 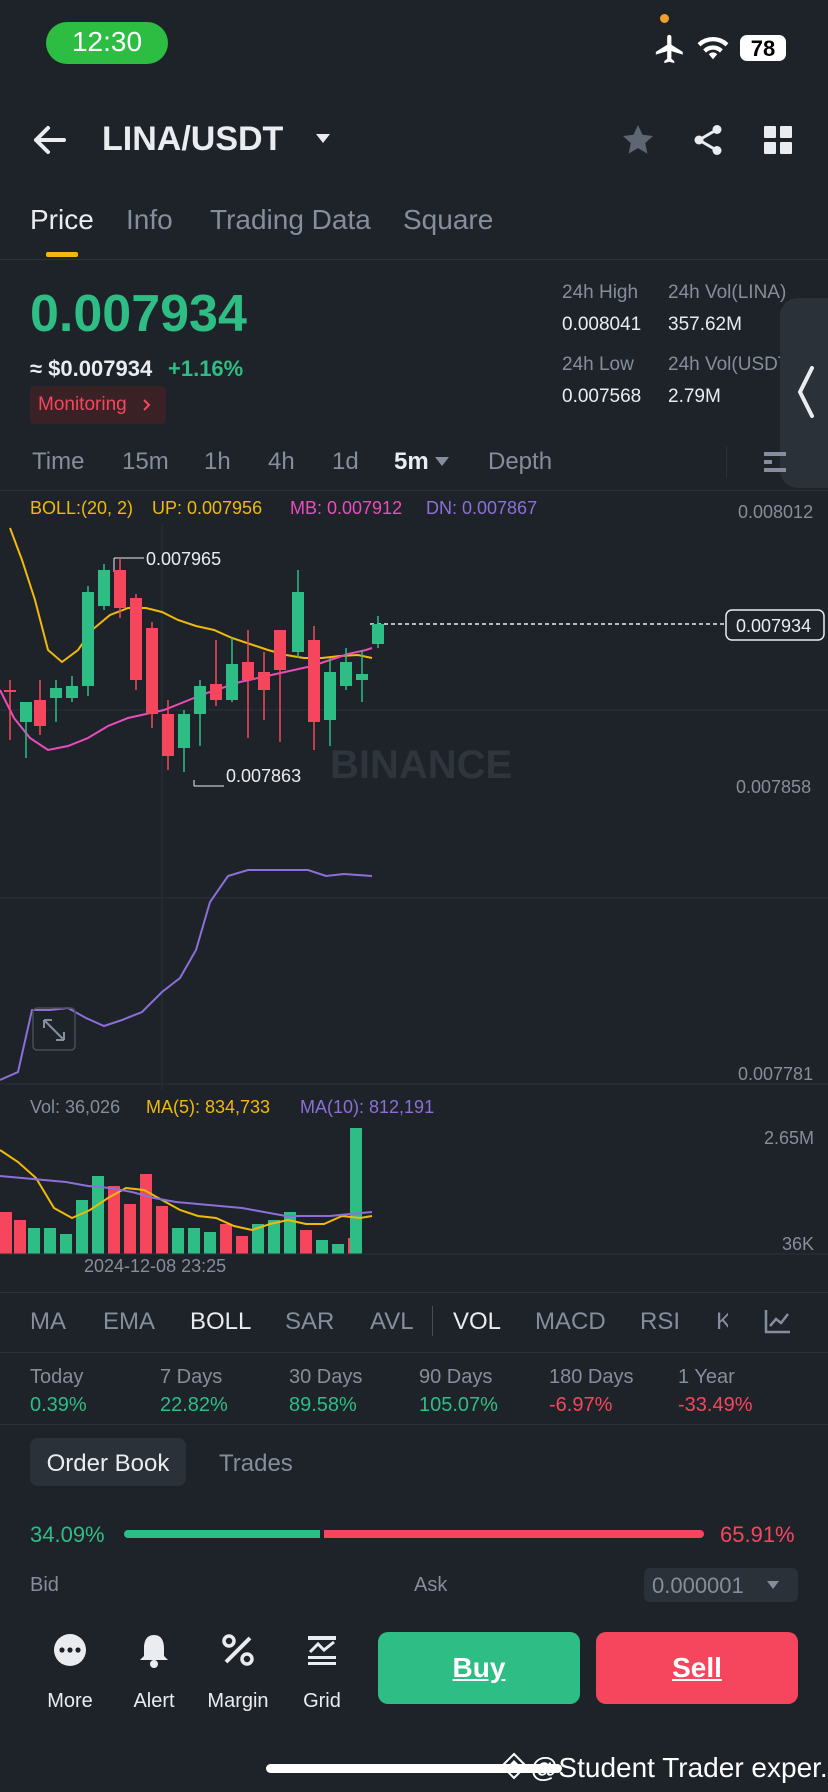 I want to click on chevron-left-icon, so click(x=805, y=392).